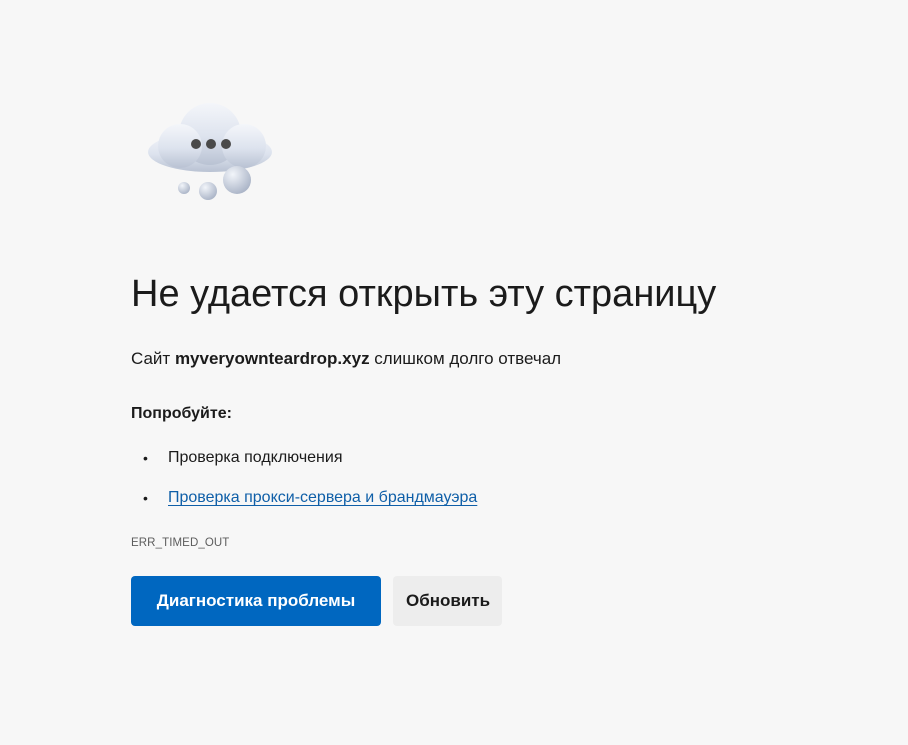 The height and width of the screenshot is (745, 908). I want to click on check-proxy-firewall-link: Проверка прокси-сервера и брандмауэра, so click(322, 497).